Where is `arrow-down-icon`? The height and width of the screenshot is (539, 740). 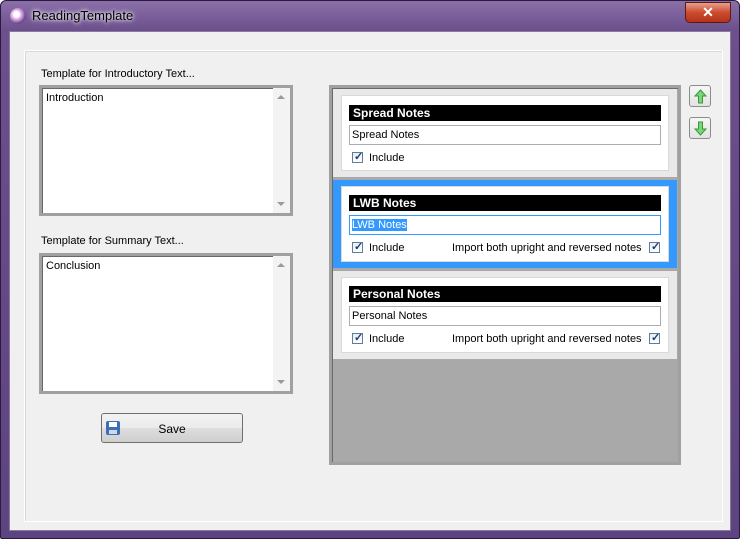
arrow-down-icon is located at coordinates (700, 128).